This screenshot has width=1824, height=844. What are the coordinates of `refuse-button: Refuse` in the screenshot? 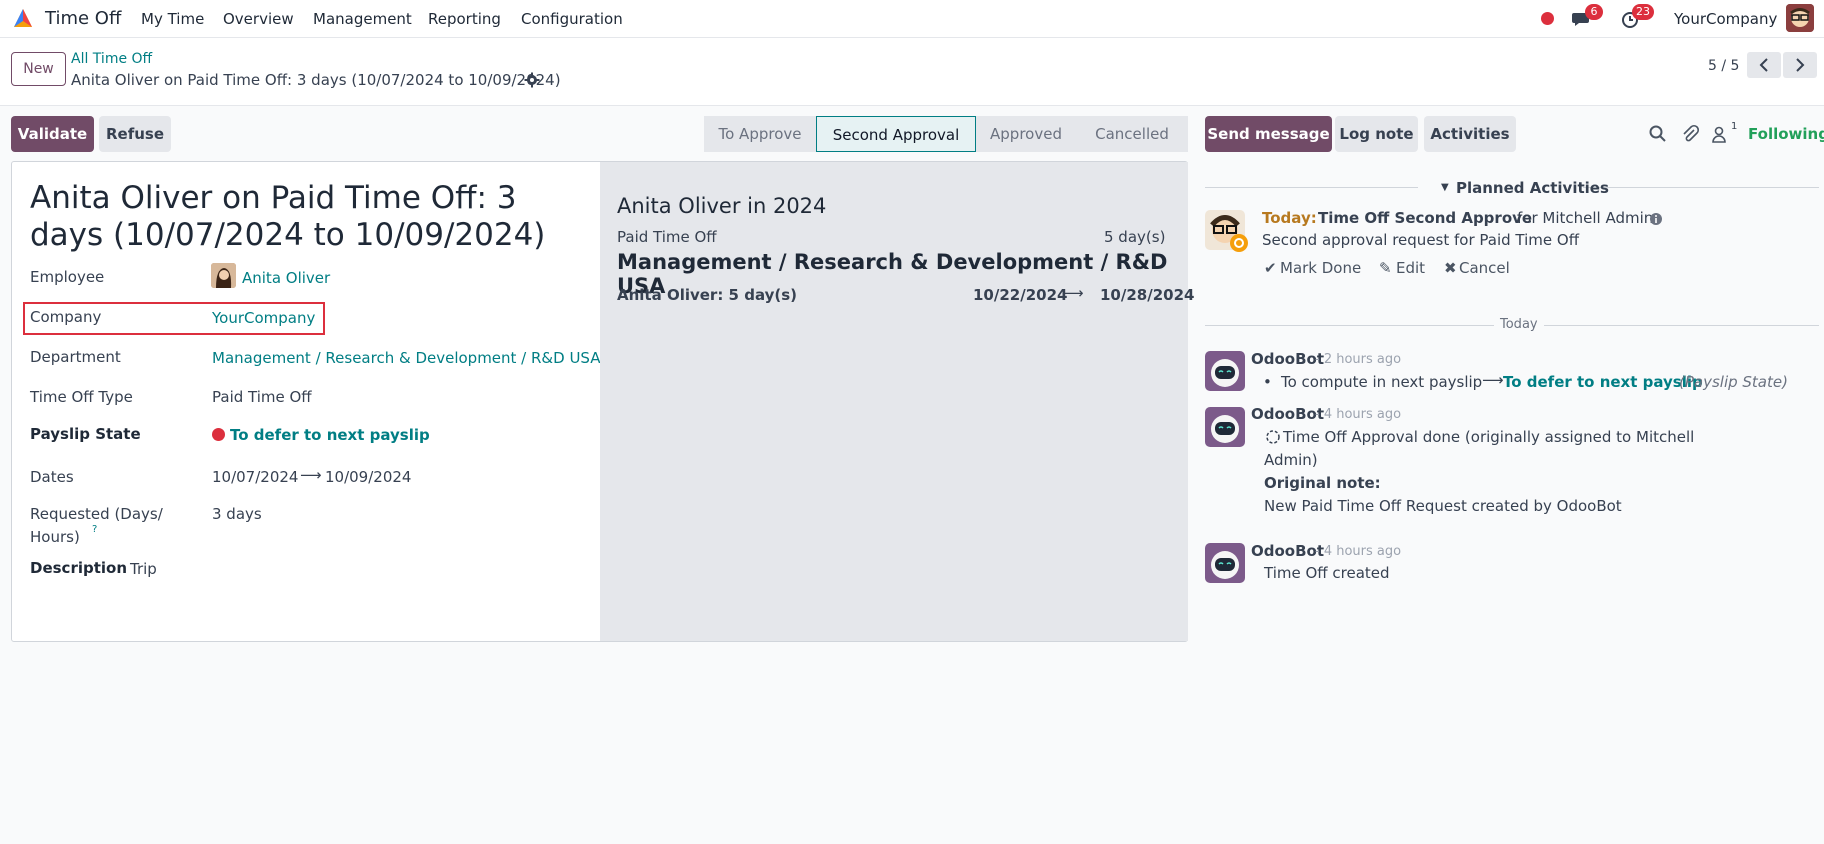 It's located at (135, 134).